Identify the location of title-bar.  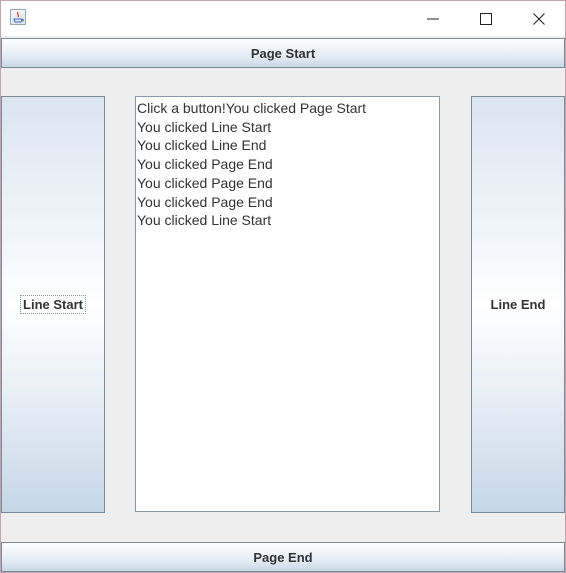
(283, 18).